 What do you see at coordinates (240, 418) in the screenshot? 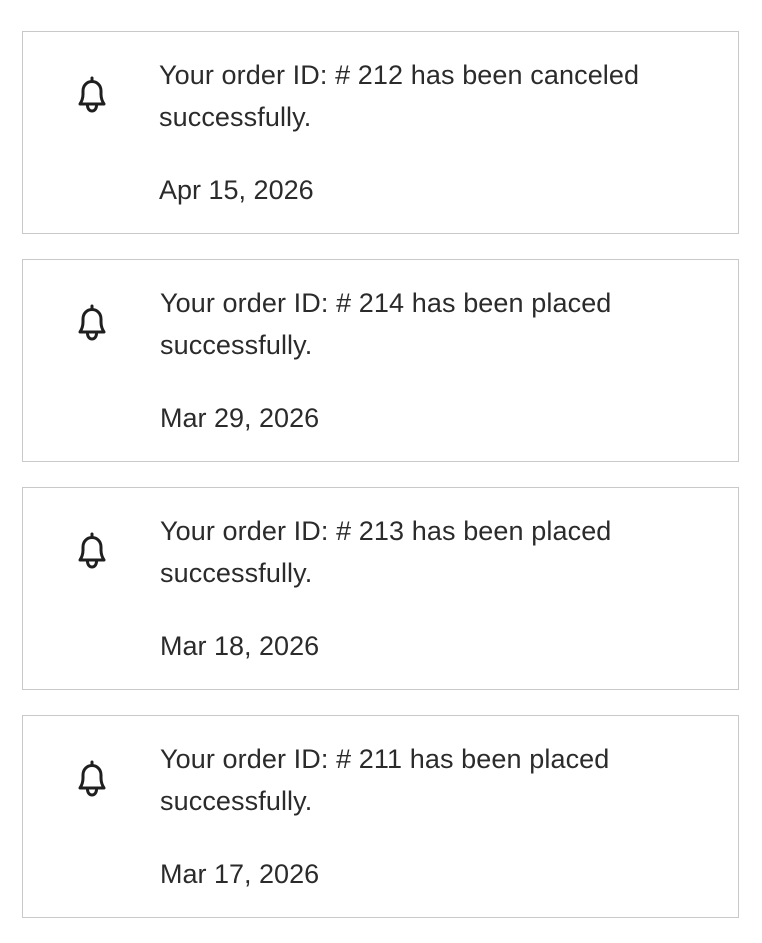
I see `notification-date: Mar 29, 2026` at bounding box center [240, 418].